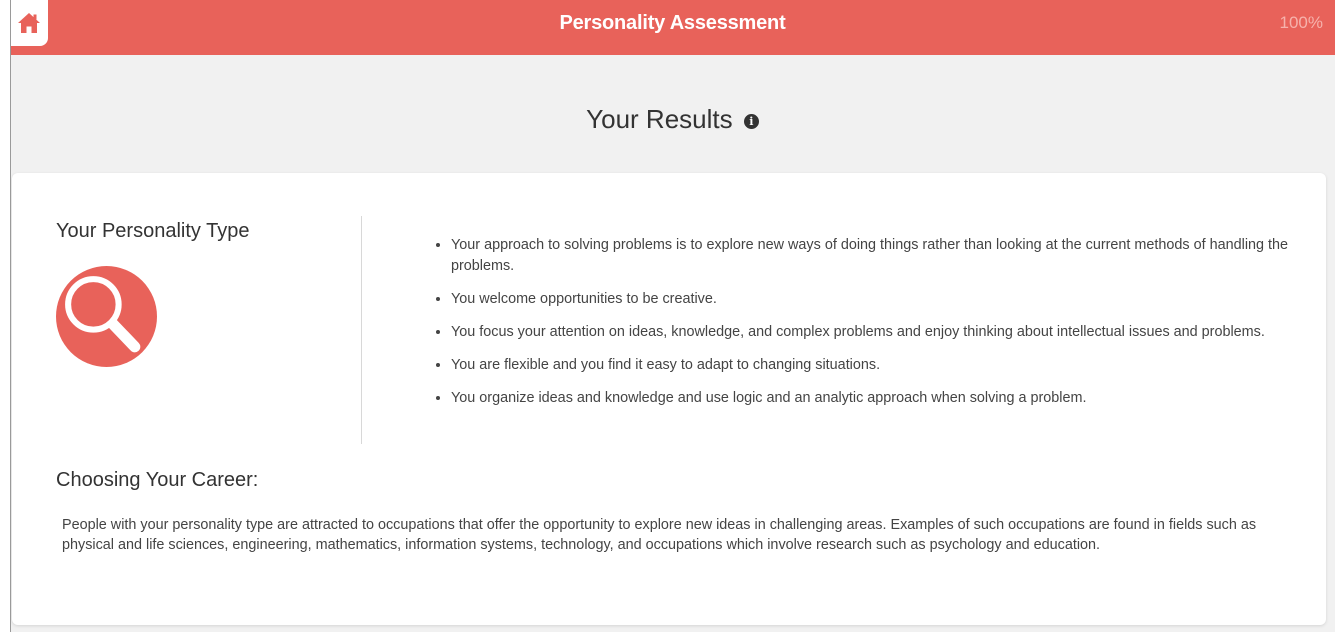 This screenshot has width=1335, height=632. What do you see at coordinates (157, 480) in the screenshot?
I see `career-heading: Choosing Your Career:` at bounding box center [157, 480].